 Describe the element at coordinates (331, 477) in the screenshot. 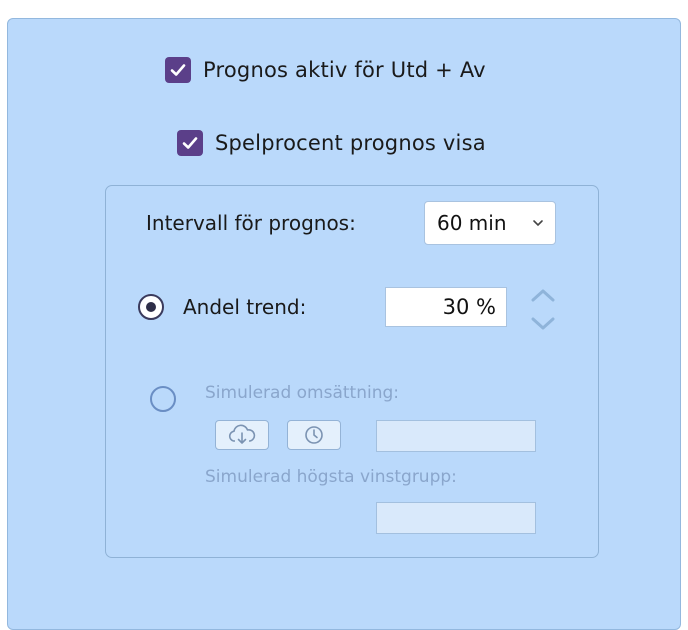

I see `simulerad-hogsta-label: Simulerad högsta vinstgrupp:` at that location.